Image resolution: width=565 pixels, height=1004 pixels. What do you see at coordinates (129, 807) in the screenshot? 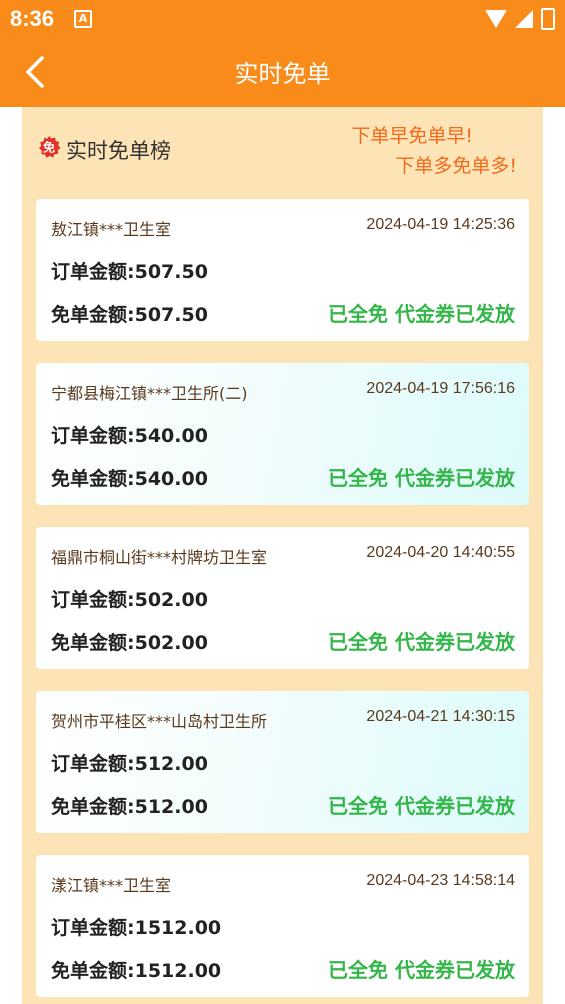
I see `free-amount: 免单金额:512.00` at bounding box center [129, 807].